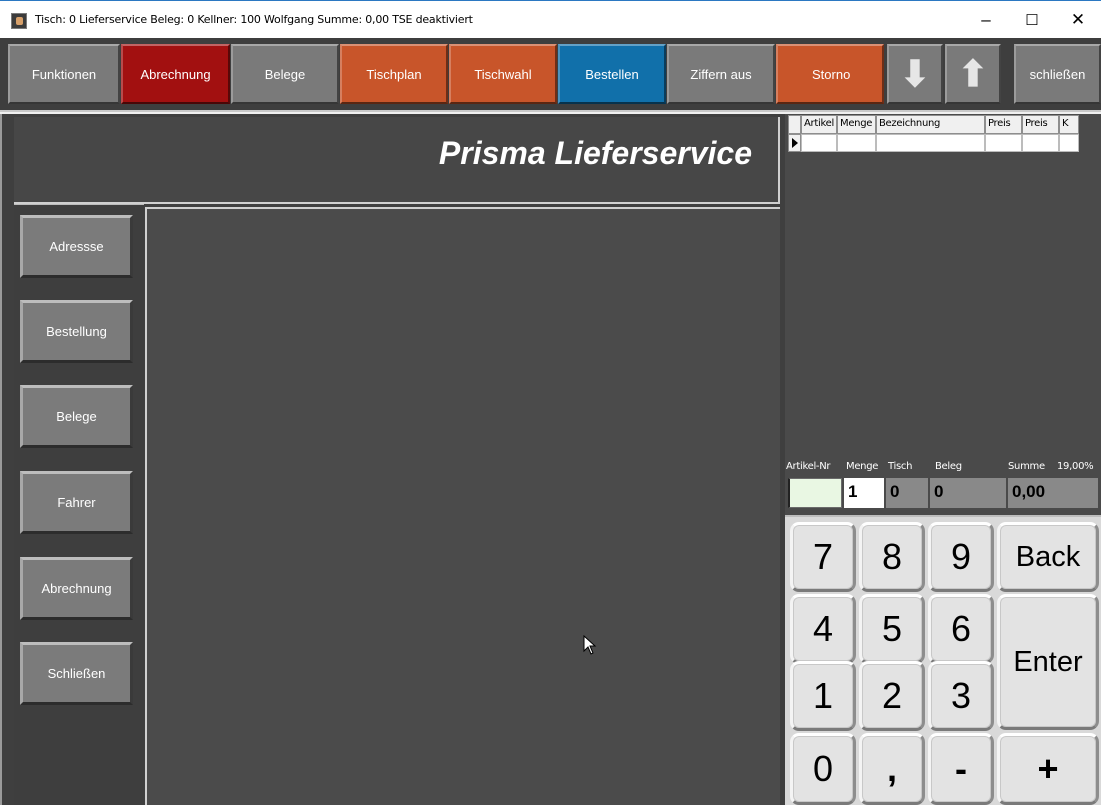 The width and height of the screenshot is (1101, 805). What do you see at coordinates (175, 74) in the screenshot?
I see `abrechnung-button: Abrechnung` at bounding box center [175, 74].